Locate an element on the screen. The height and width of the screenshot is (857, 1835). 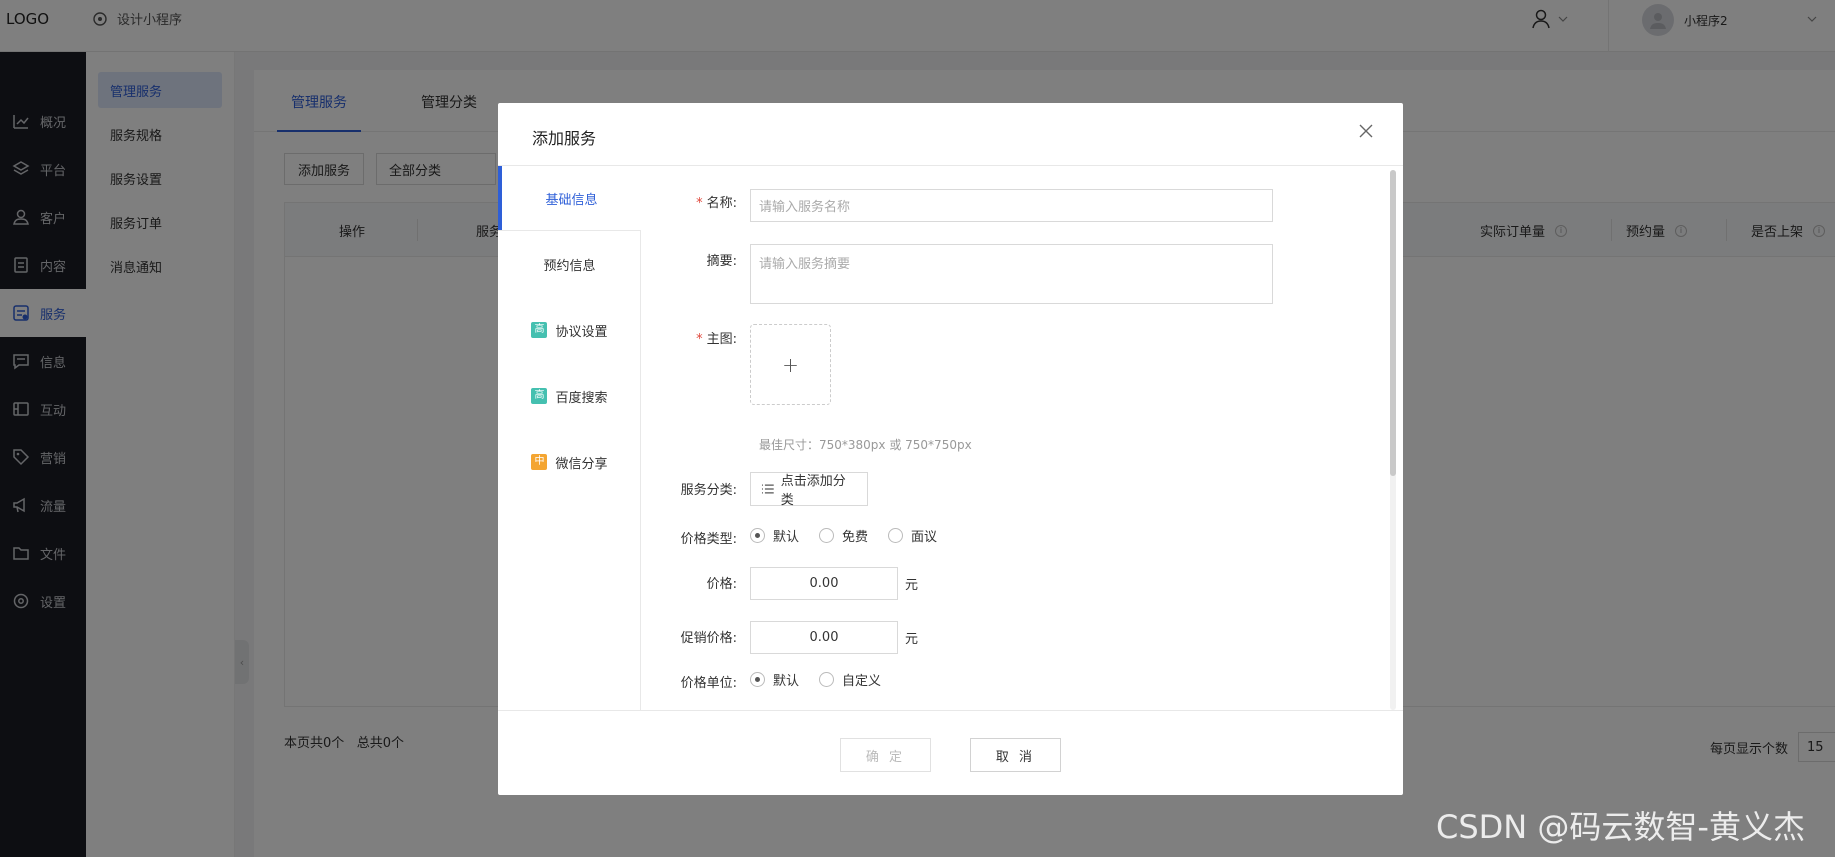
price-unit-custom-radio: 自定义 is located at coordinates (850, 679).